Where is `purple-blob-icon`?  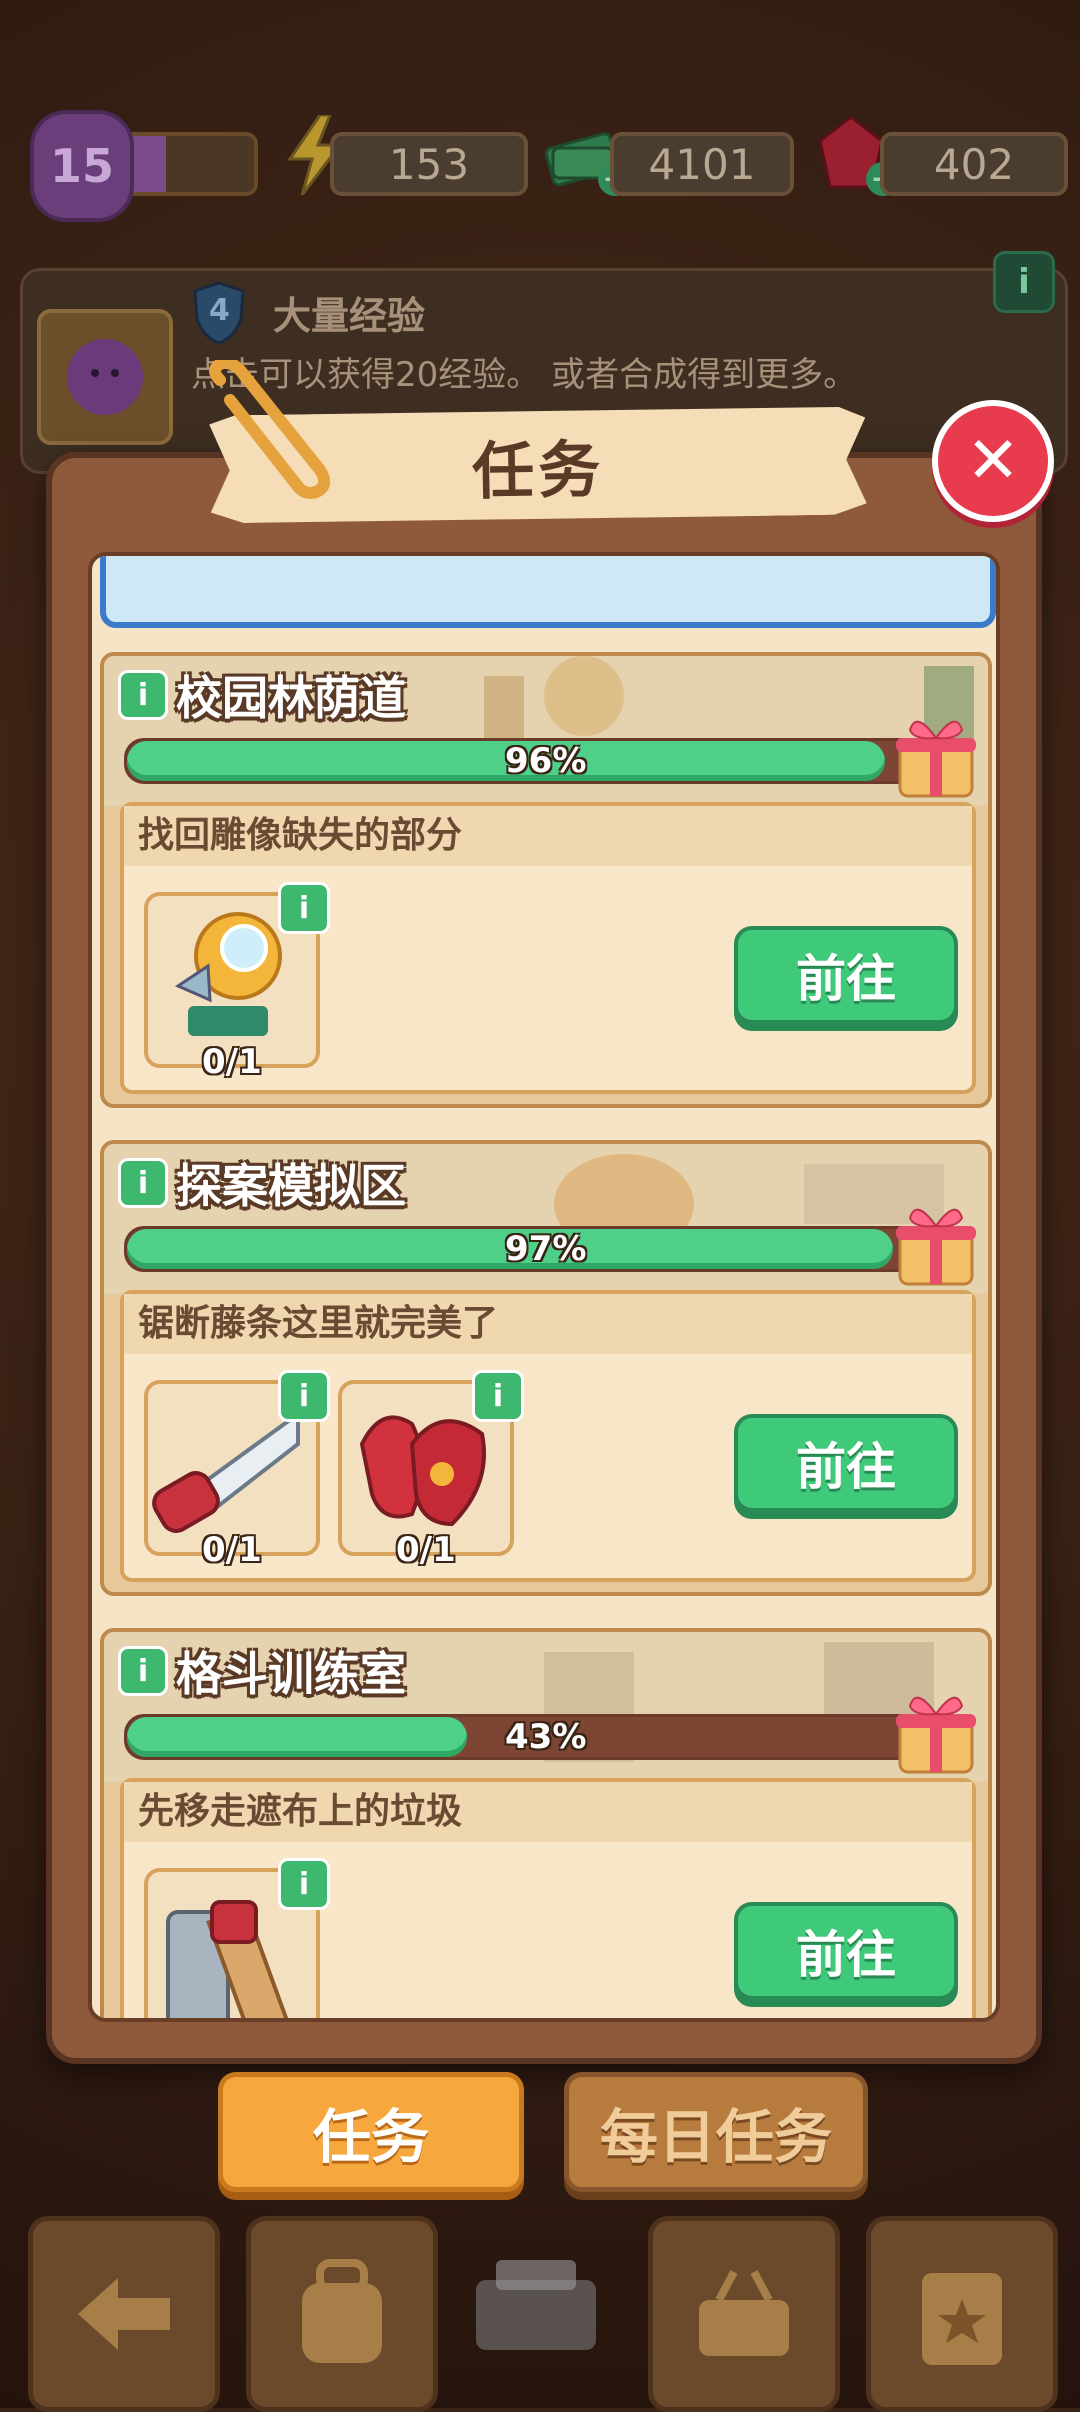 purple-blob-icon is located at coordinates (105, 377).